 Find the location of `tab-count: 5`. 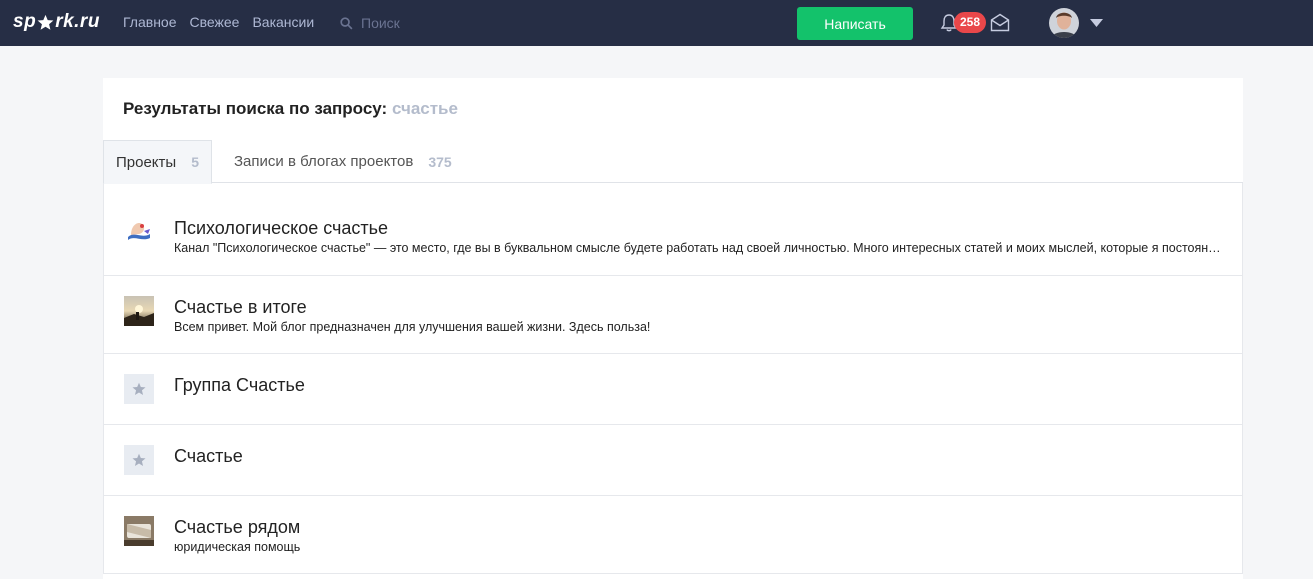

tab-count: 5 is located at coordinates (195, 162).